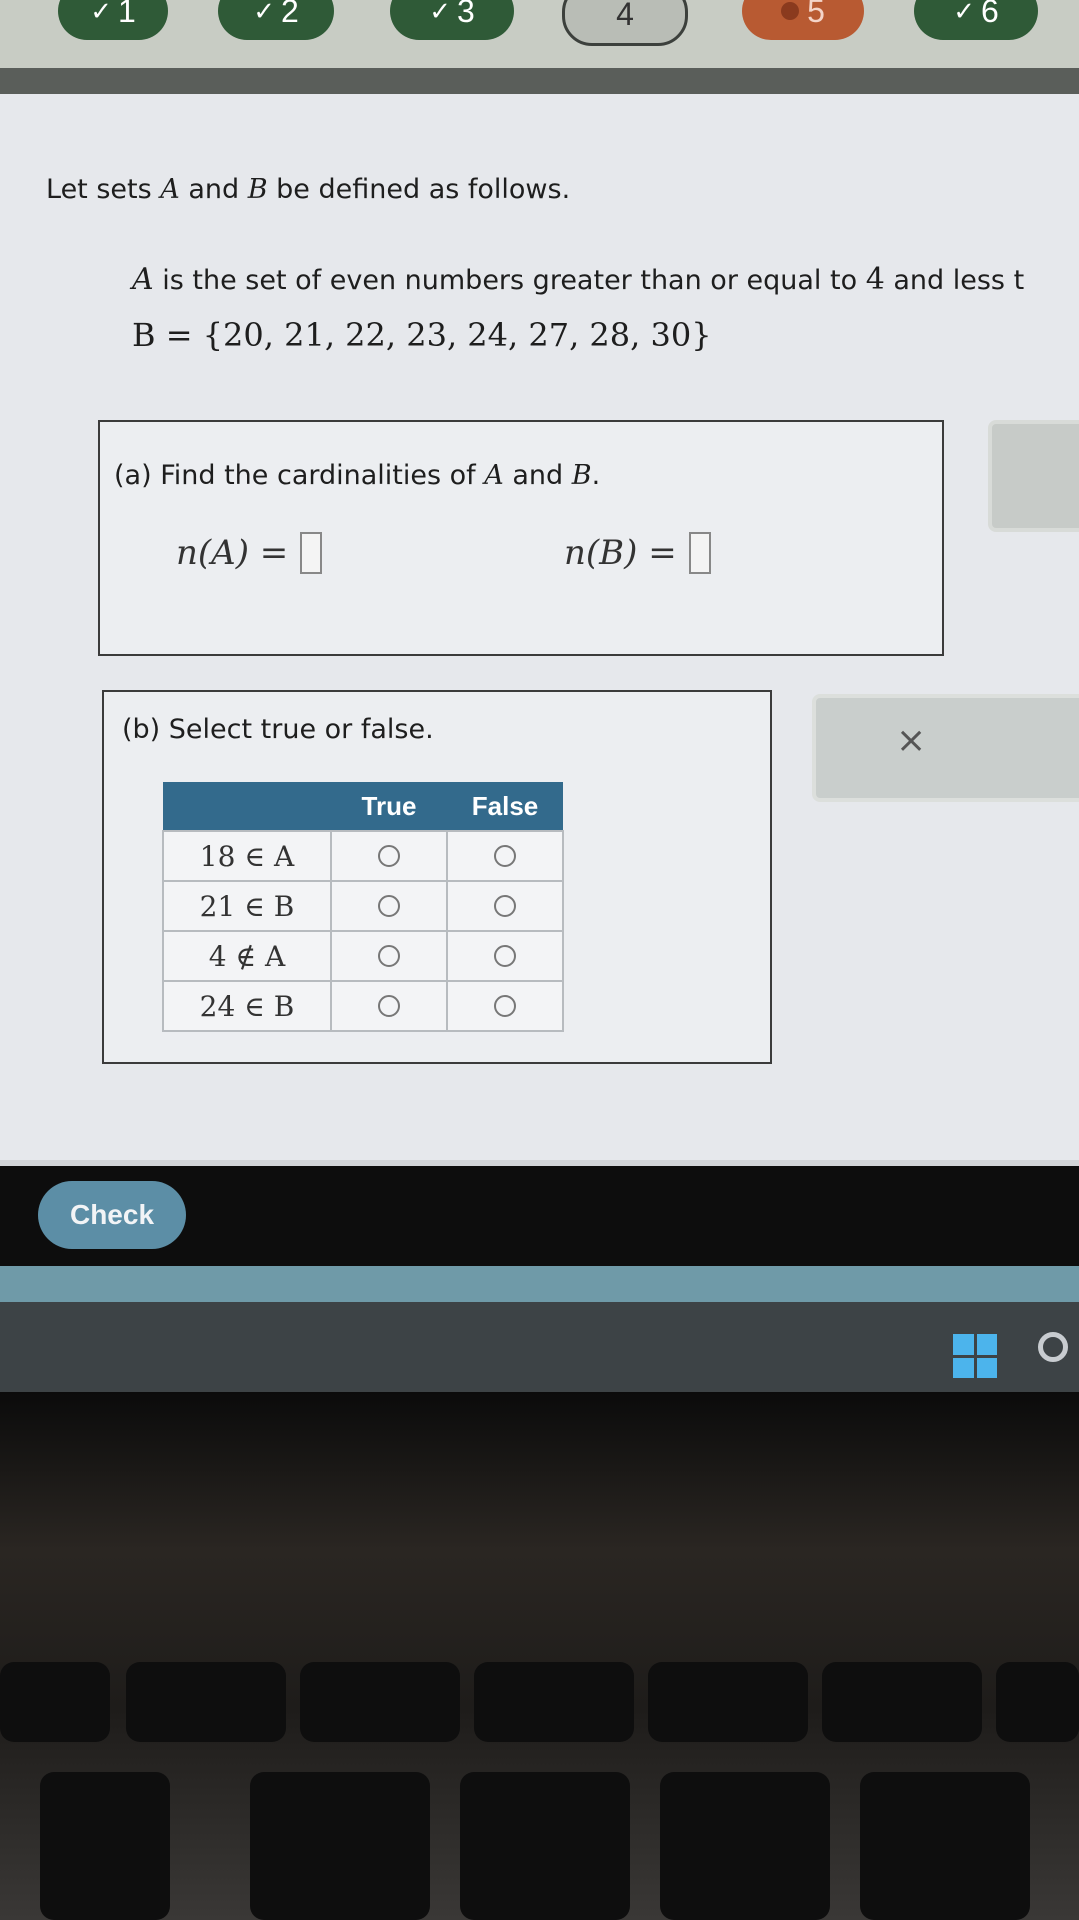 The image size is (1079, 1920). What do you see at coordinates (357, 475) in the screenshot?
I see `part-a-label: (a) Find the cardinalities of A and B.` at bounding box center [357, 475].